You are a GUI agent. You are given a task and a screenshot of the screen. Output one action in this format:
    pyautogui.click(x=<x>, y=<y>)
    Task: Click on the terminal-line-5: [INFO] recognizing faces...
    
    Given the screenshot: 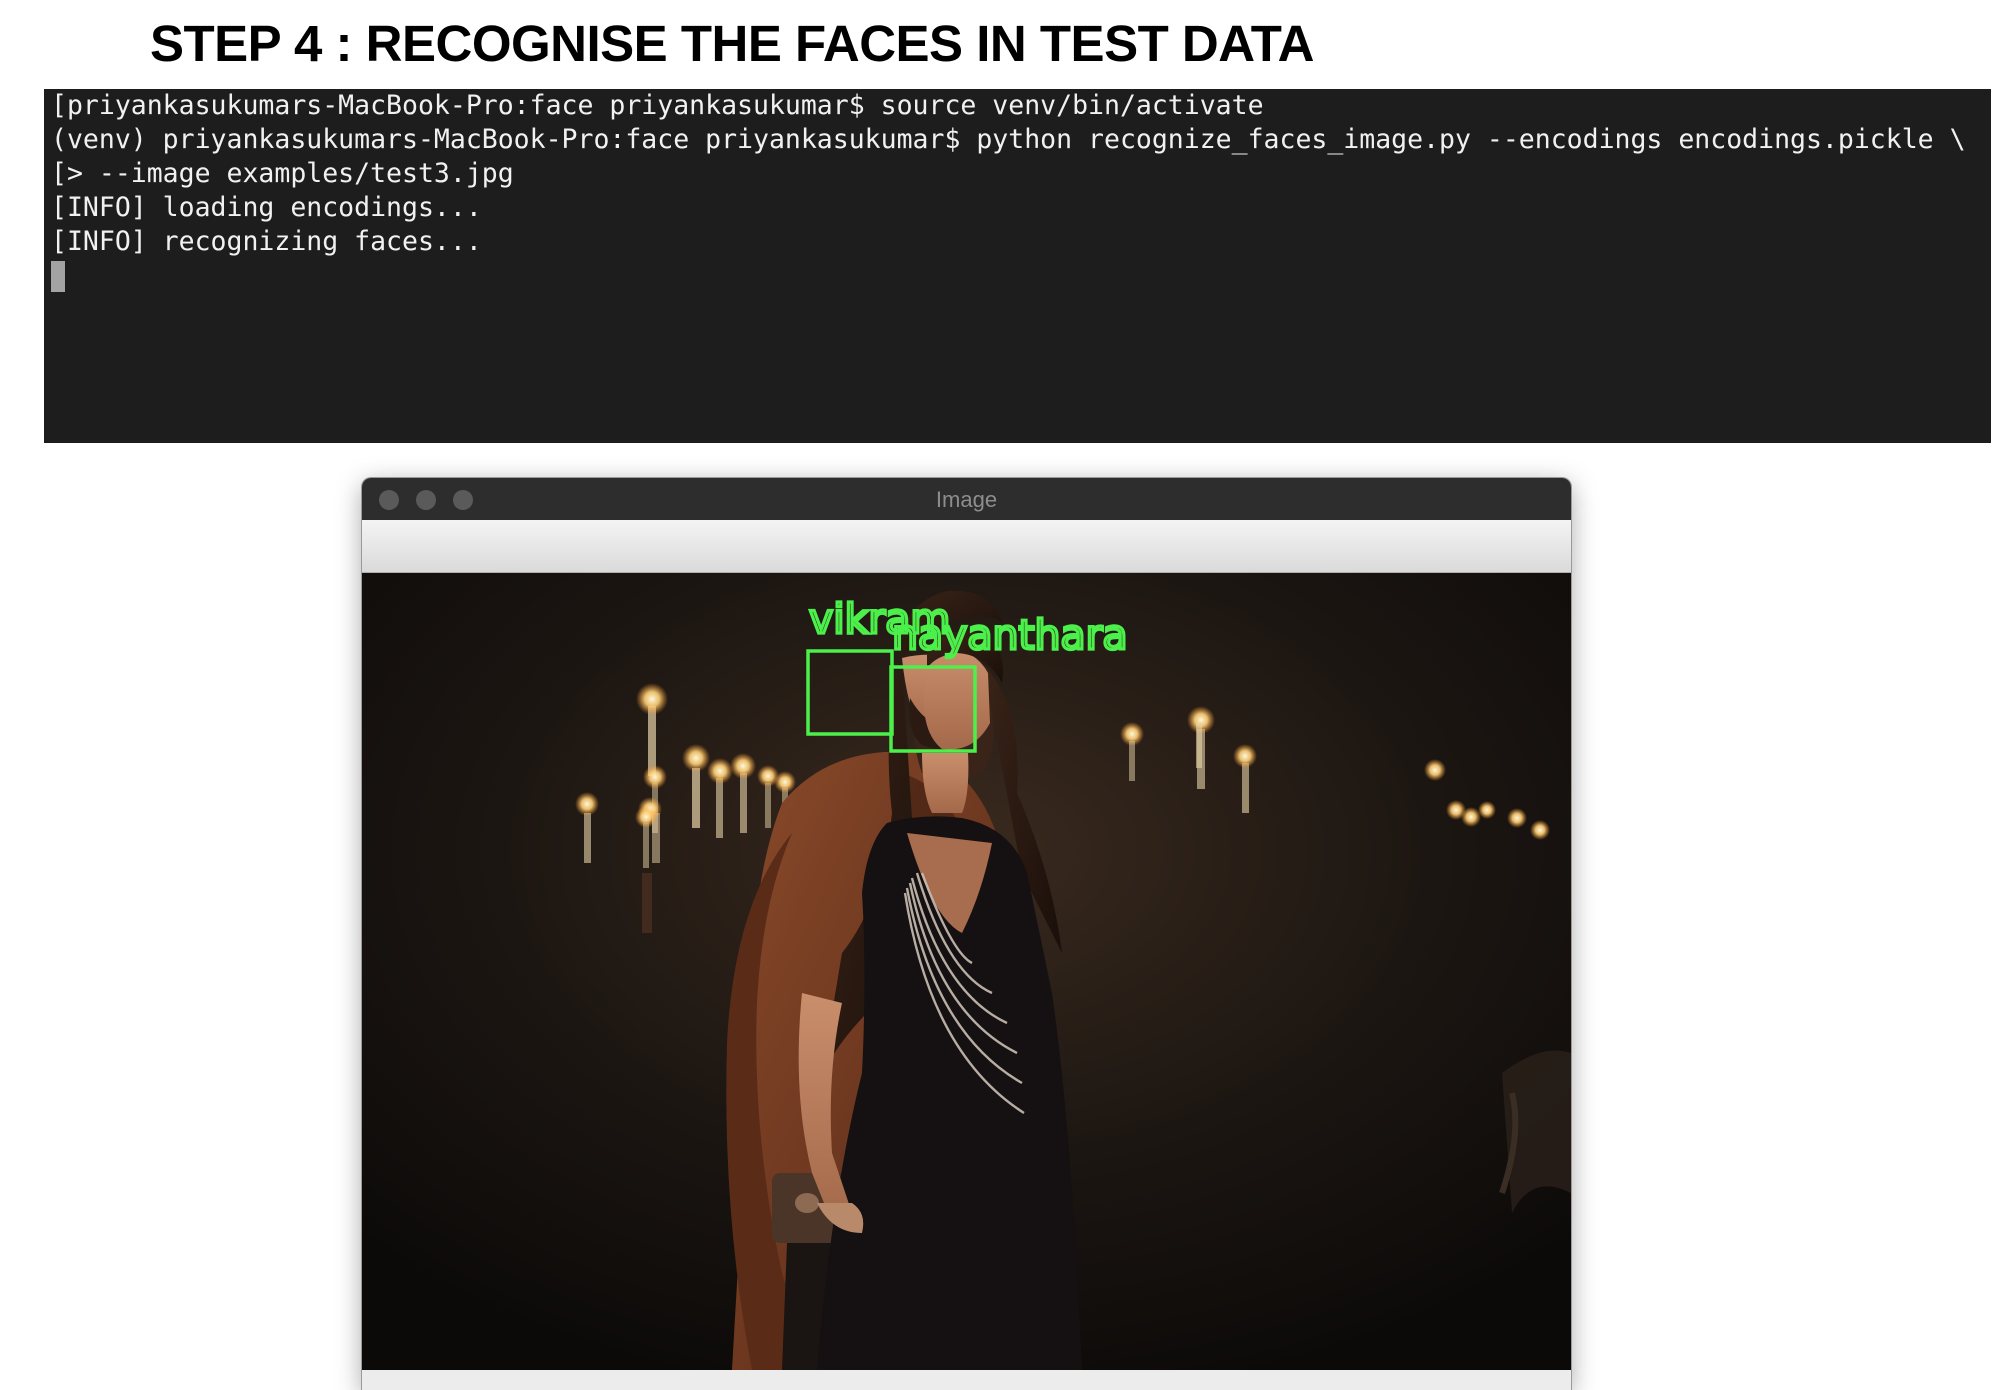 What is the action you would take?
    pyautogui.click(x=266, y=241)
    